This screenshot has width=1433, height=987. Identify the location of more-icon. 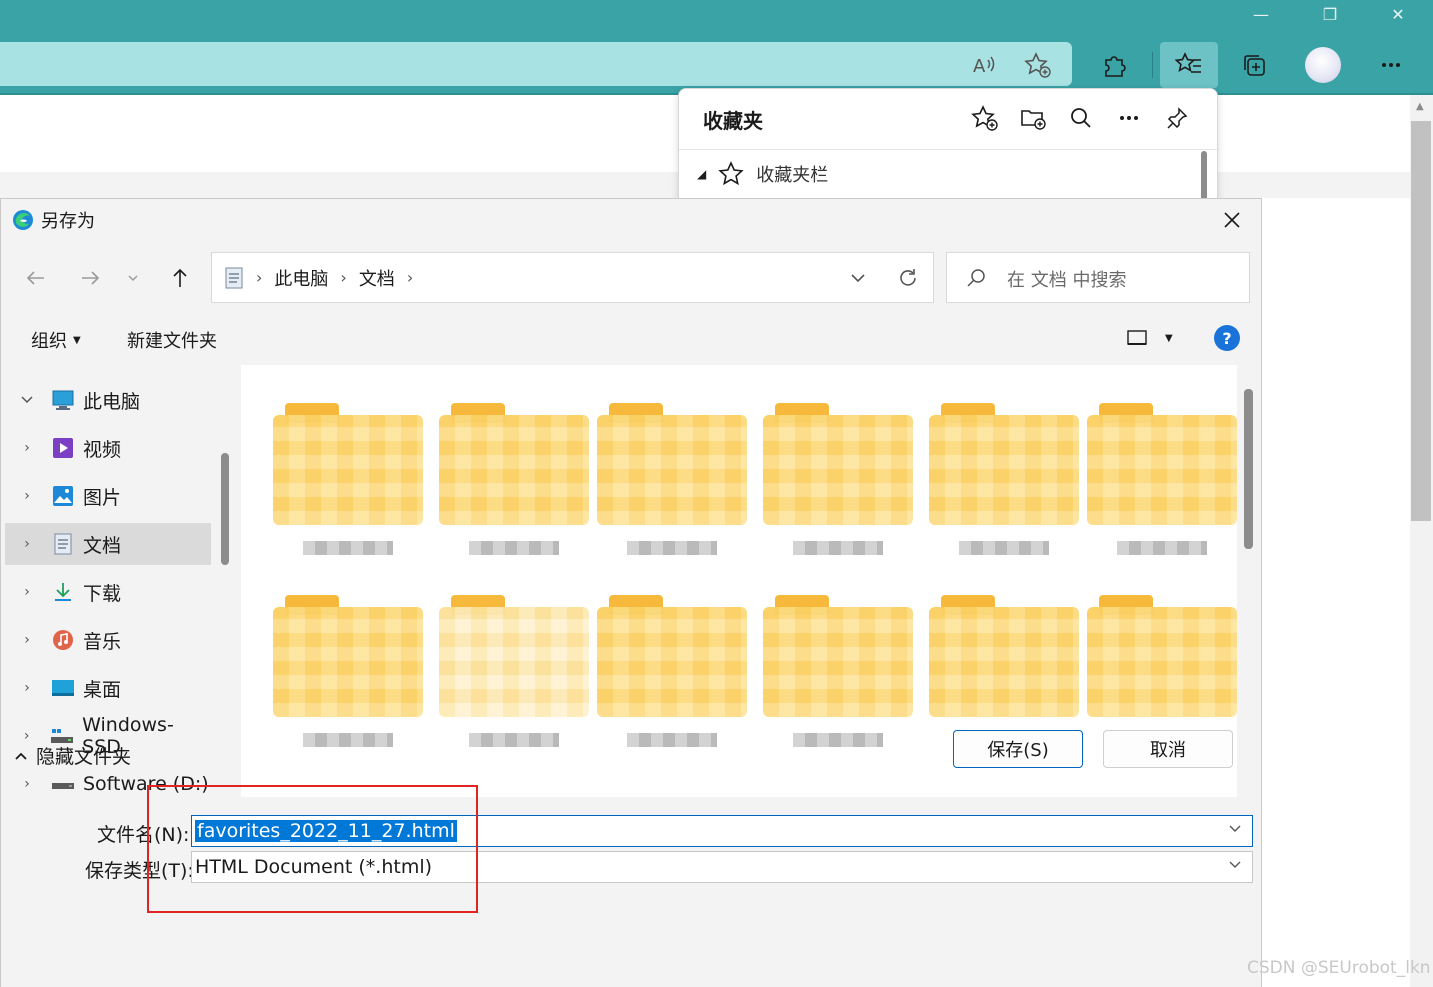
(1391, 65).